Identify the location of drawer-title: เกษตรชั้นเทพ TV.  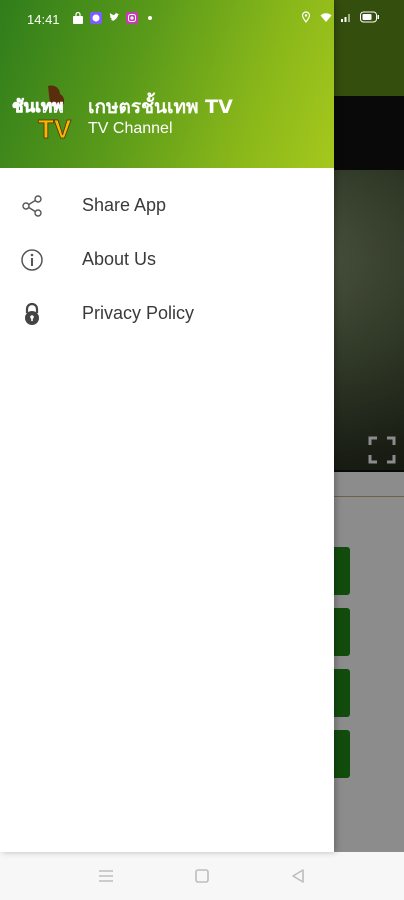
(160, 107).